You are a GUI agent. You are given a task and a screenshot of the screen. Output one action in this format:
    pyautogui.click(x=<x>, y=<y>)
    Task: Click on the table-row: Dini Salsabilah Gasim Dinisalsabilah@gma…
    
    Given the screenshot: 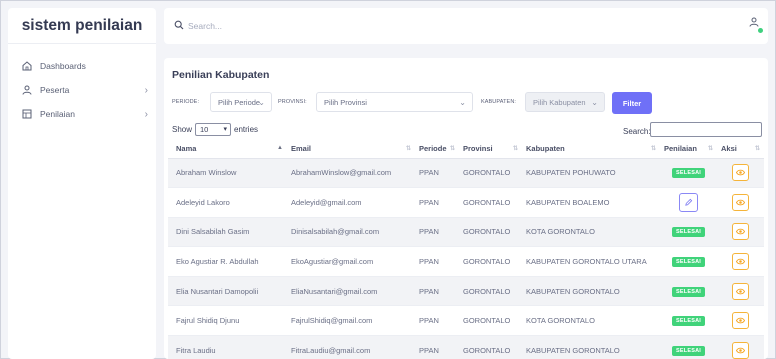 What is the action you would take?
    pyautogui.click(x=466, y=232)
    